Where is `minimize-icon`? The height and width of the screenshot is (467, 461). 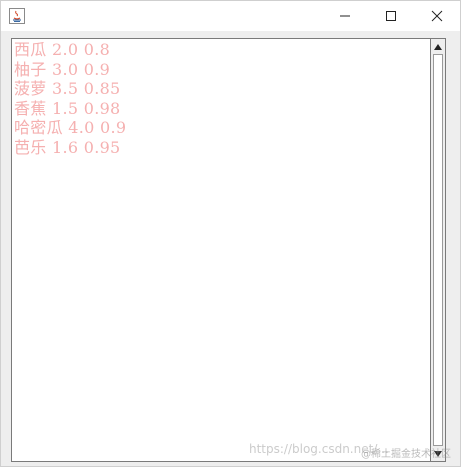 minimize-icon is located at coordinates (345, 16).